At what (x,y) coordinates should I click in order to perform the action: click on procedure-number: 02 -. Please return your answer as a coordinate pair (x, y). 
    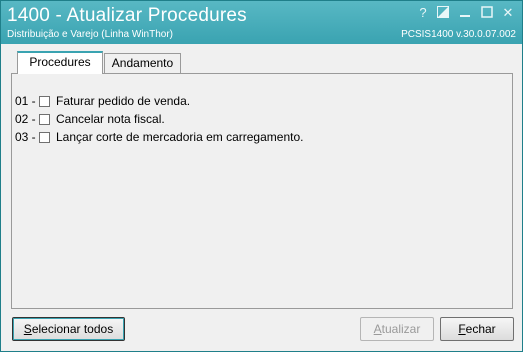
    Looking at the image, I should click on (25, 119).